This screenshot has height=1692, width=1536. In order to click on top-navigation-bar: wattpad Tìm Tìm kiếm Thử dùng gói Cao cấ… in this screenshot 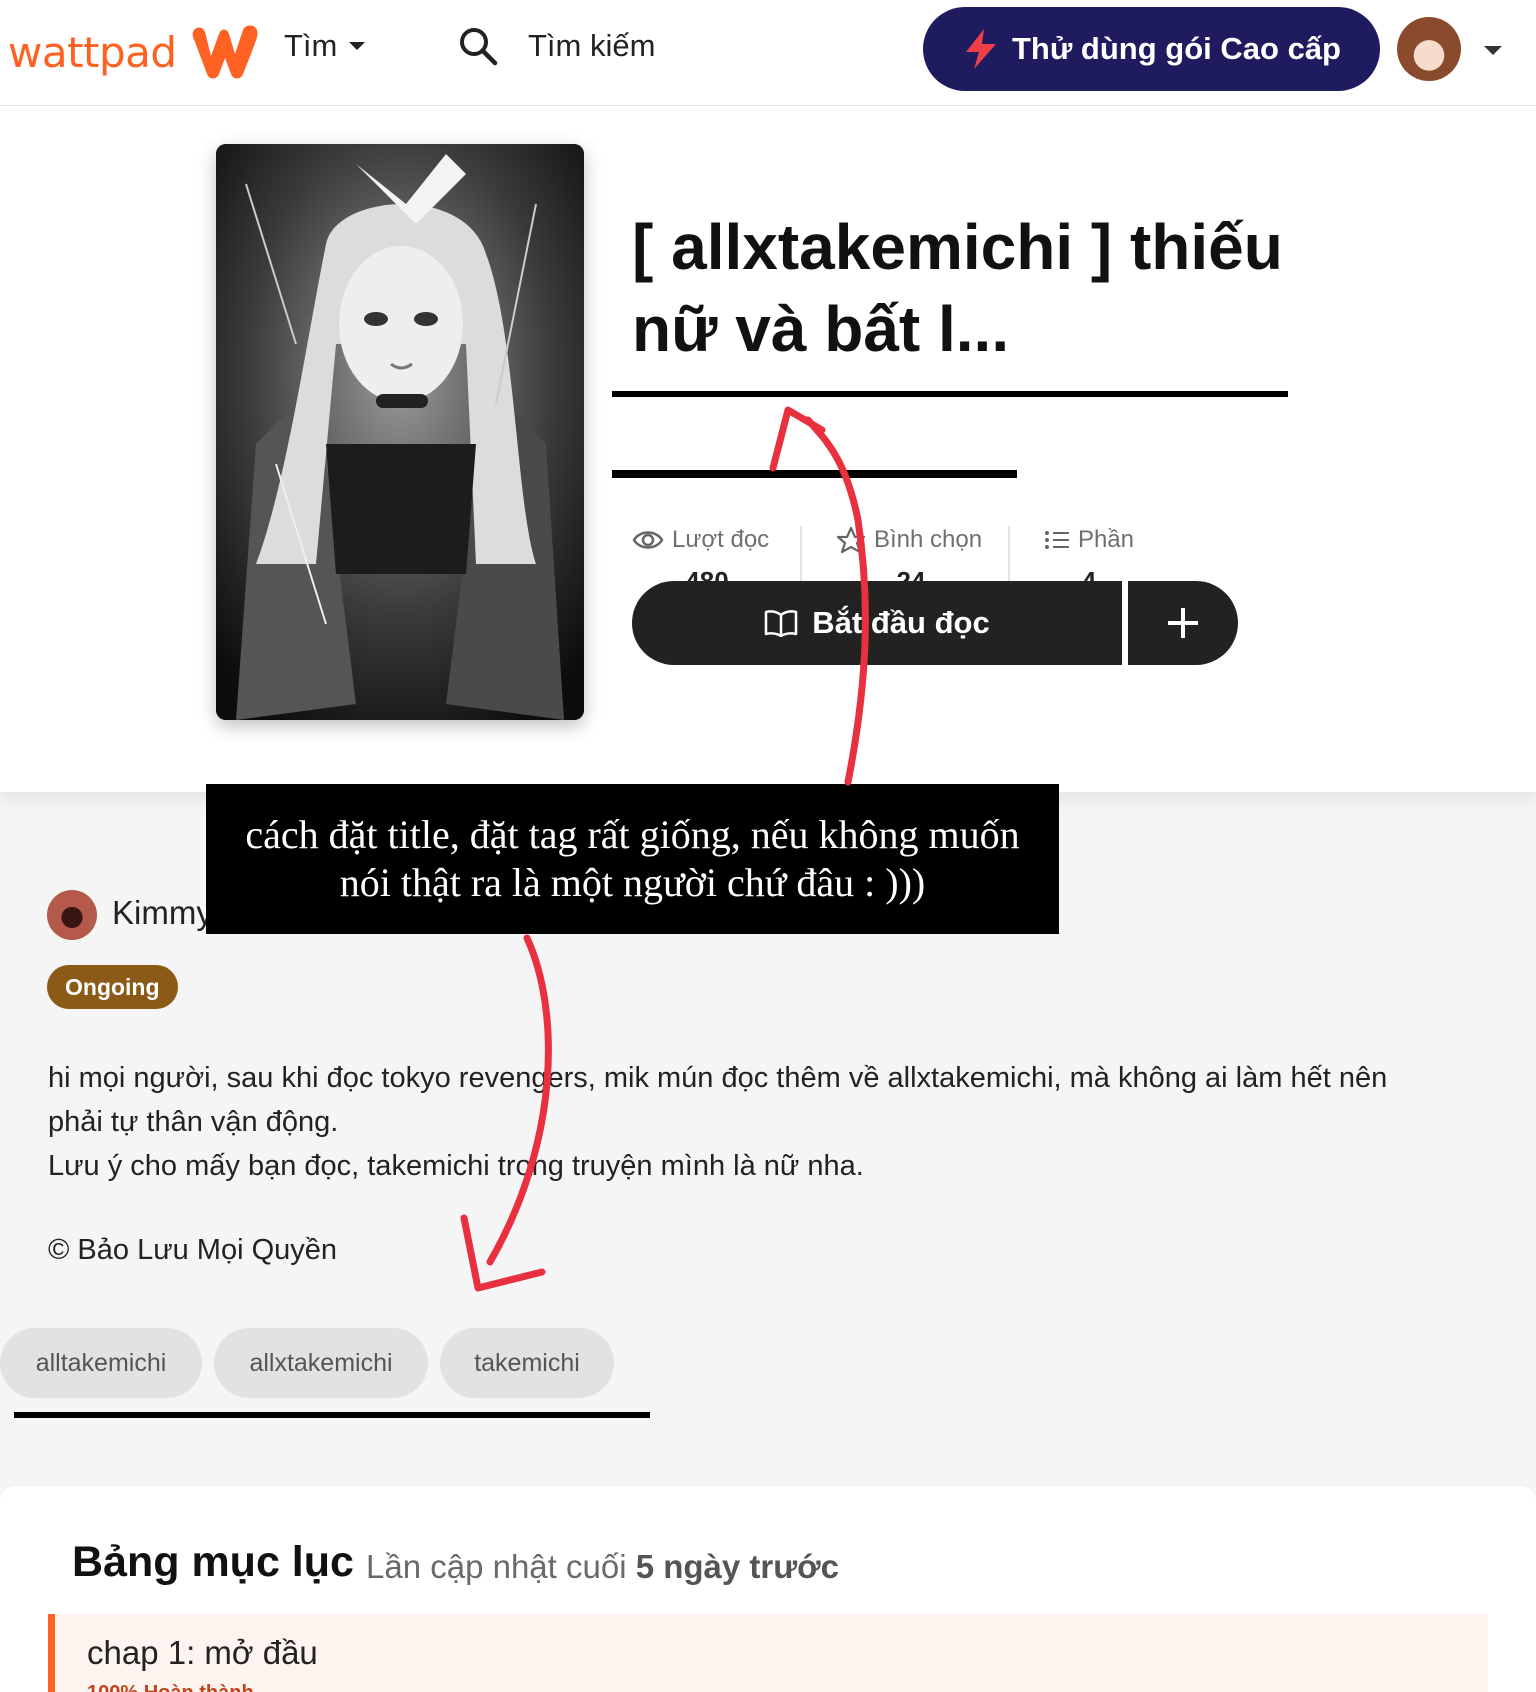, I will do `click(768, 53)`.